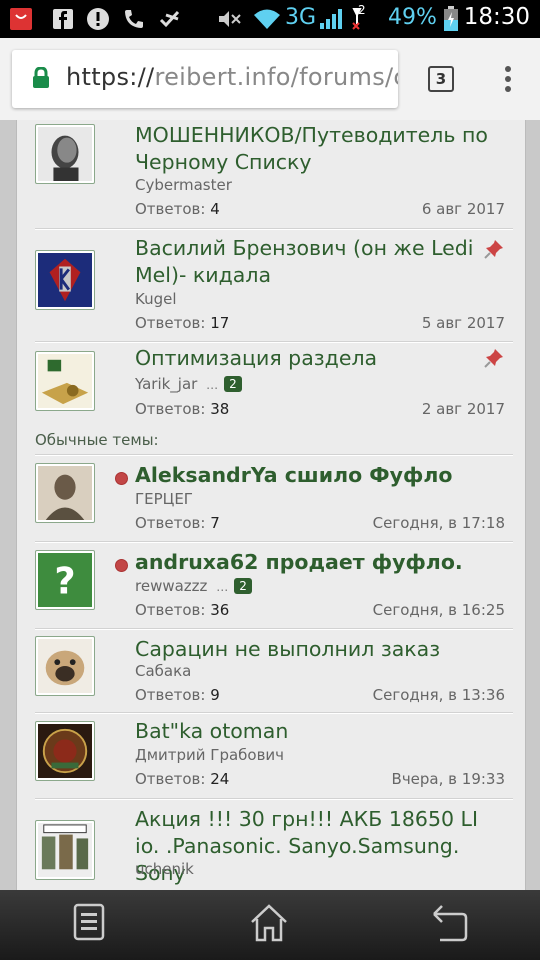 The image size is (540, 960). What do you see at coordinates (183, 185) in the screenshot?
I see `thread-author: Cybermaster` at bounding box center [183, 185].